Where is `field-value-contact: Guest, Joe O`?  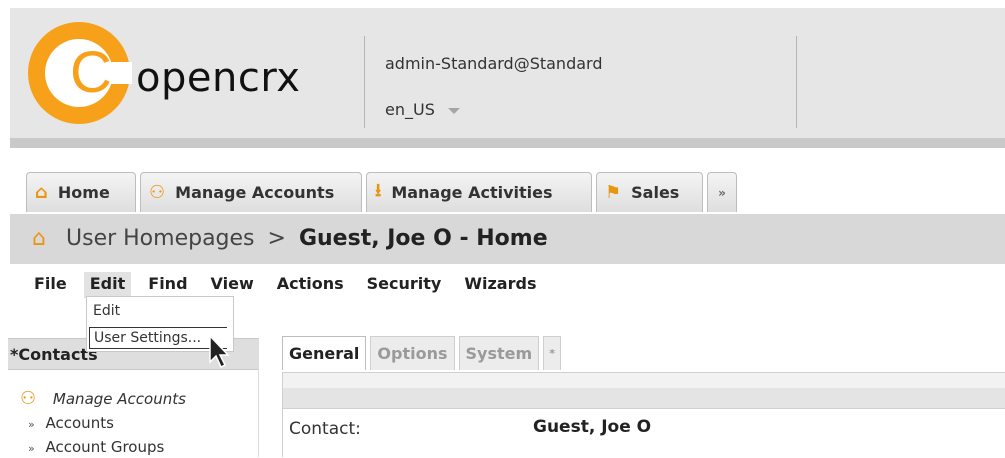 field-value-contact: Guest, Joe O is located at coordinates (592, 427).